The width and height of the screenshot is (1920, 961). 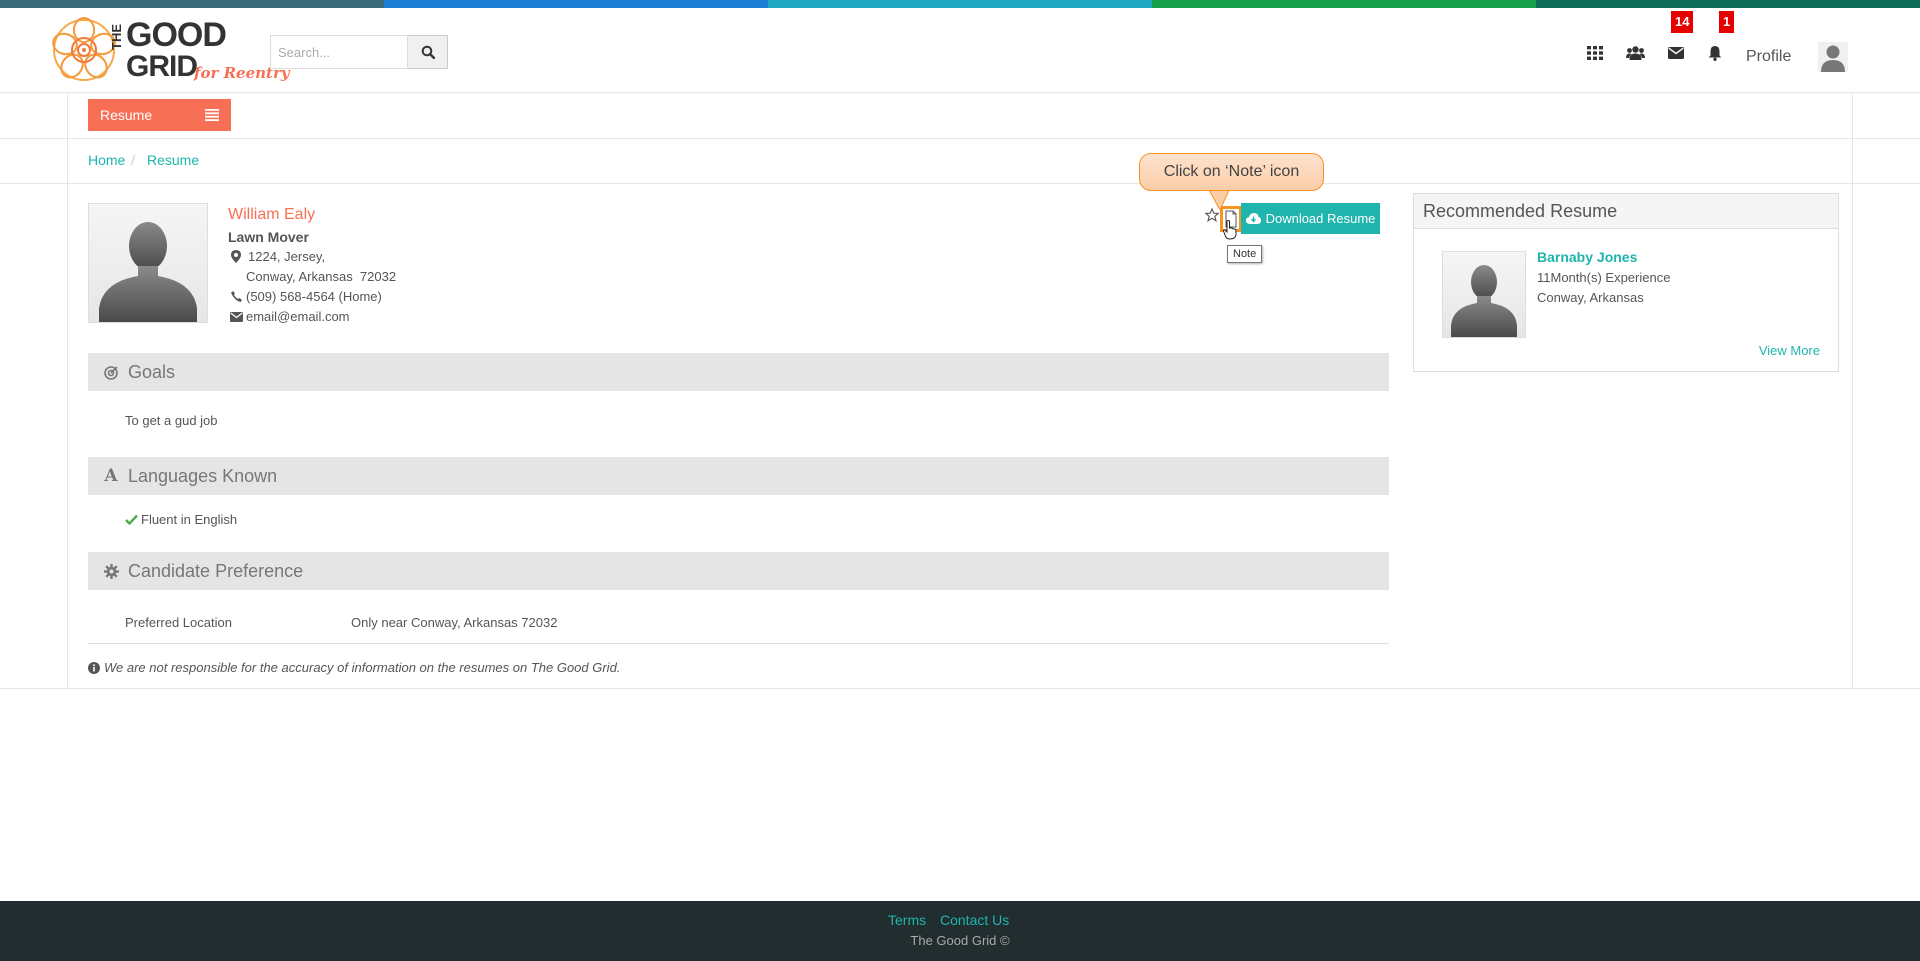 What do you see at coordinates (974, 920) in the screenshot?
I see `footer-contact-link: Contact Us` at bounding box center [974, 920].